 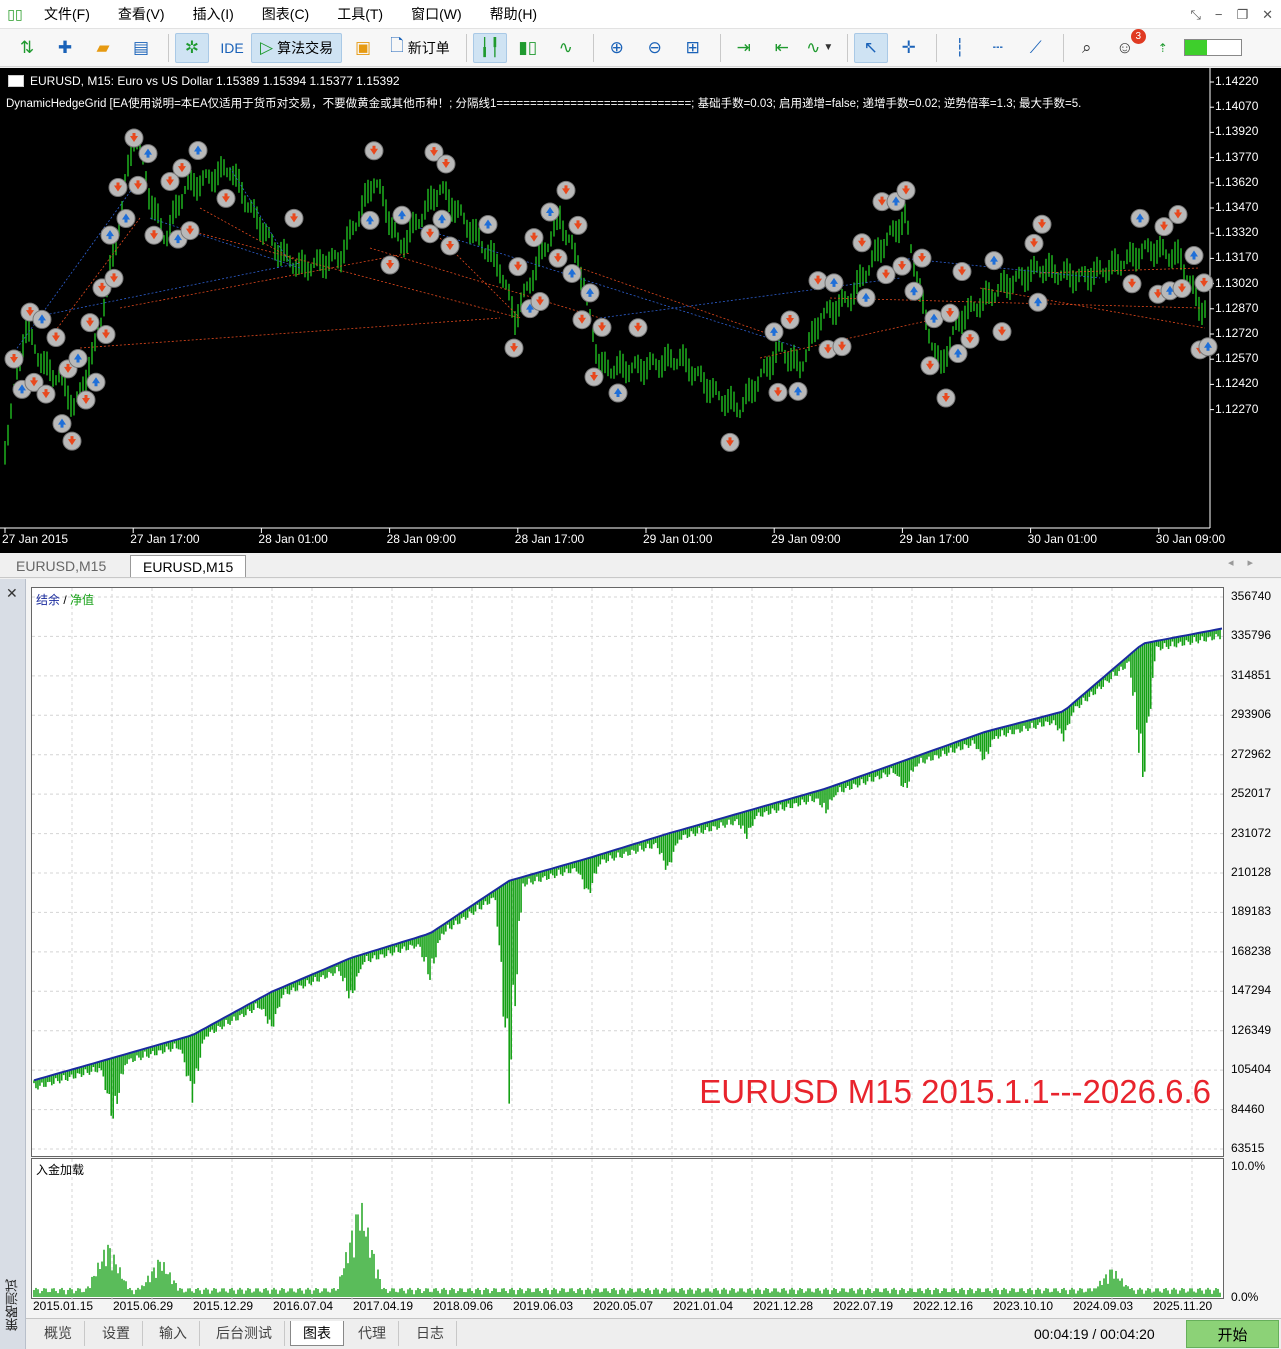 What do you see at coordinates (1248, 1148) in the screenshot?
I see `balance-y-tick: 63515` at bounding box center [1248, 1148].